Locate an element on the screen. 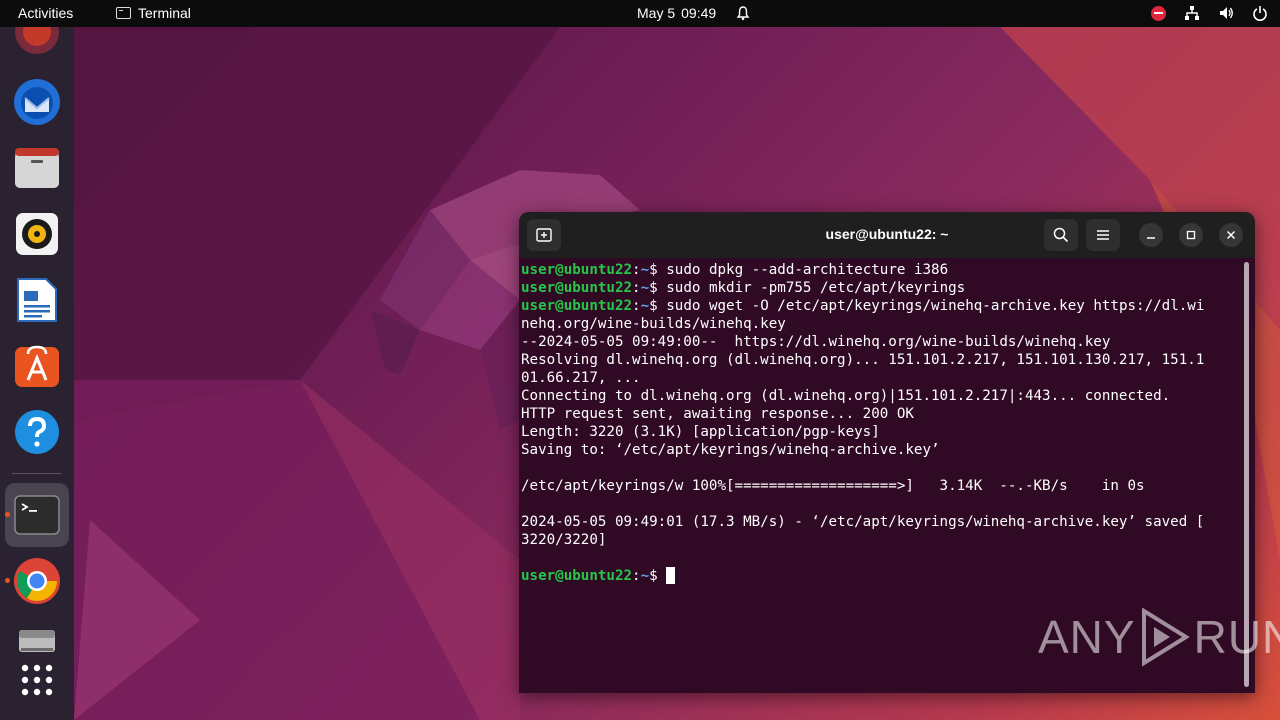 This screenshot has height=720, width=1280. power-icon is located at coordinates (1260, 13).